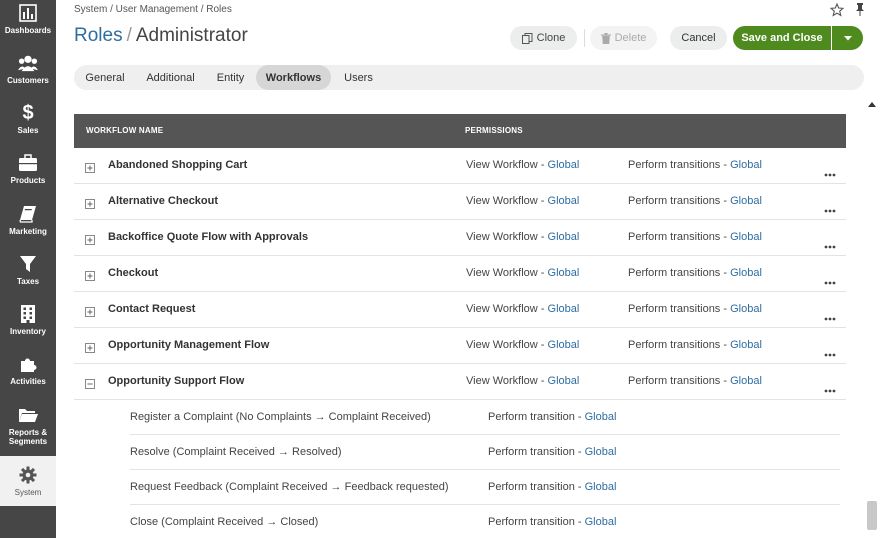 This screenshot has height=538, width=884. I want to click on sidebar-item-customers: Customers, so click(28, 69).